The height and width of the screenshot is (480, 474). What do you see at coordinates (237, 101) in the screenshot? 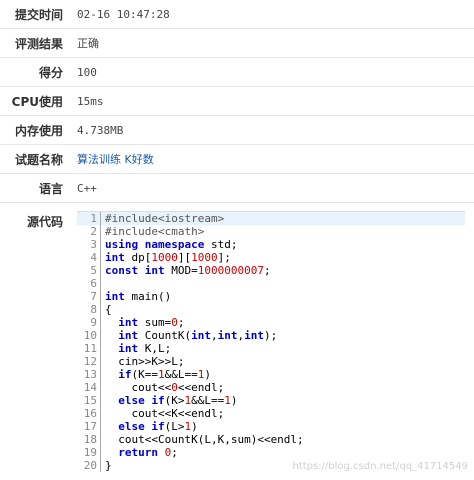
I see `row-cpu: CPU使用 15ms` at bounding box center [237, 101].